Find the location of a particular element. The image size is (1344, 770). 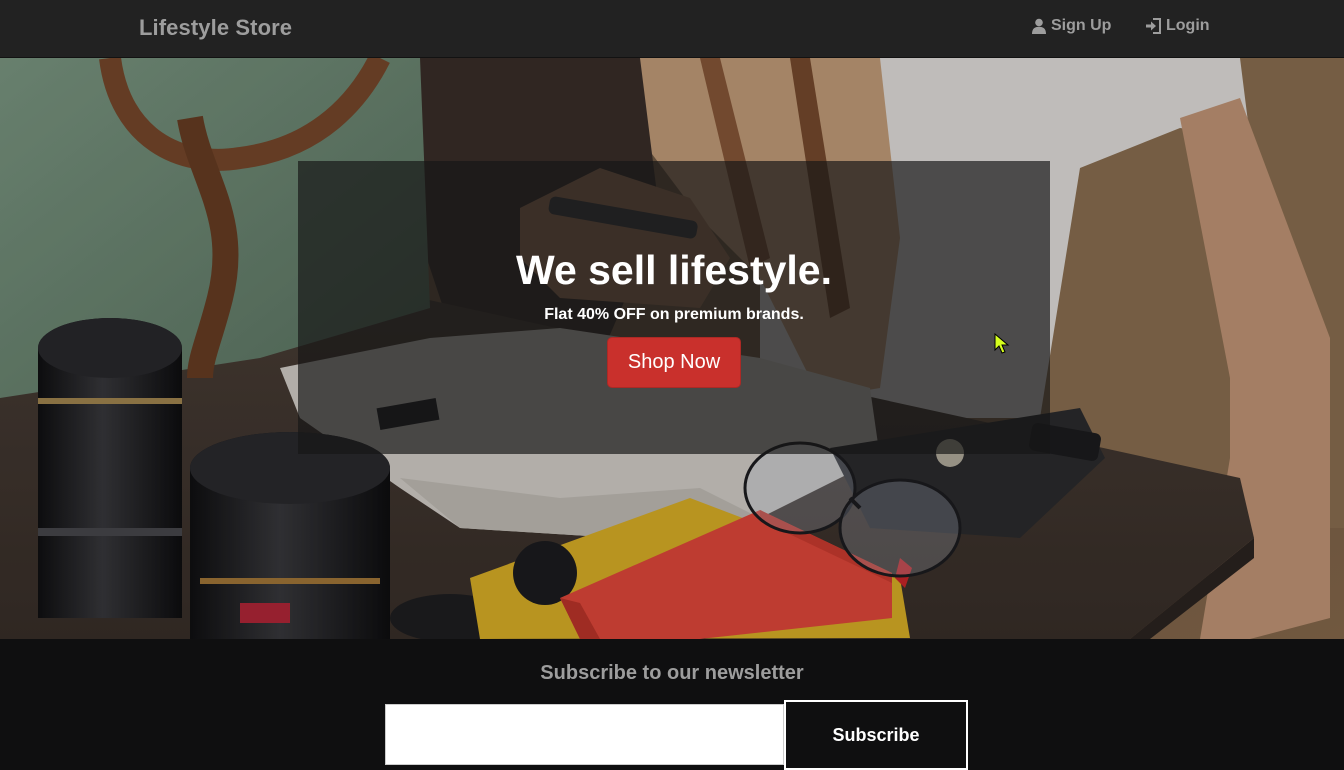

hero-subtitle: Flat 40% OFF on premium brands. is located at coordinates (674, 314).